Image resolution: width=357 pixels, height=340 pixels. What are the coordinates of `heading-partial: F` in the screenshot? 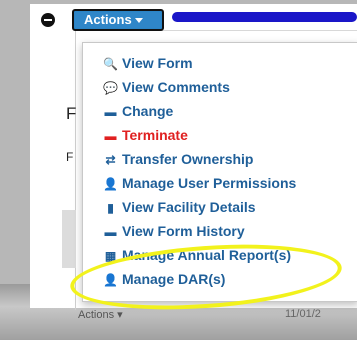 It's located at (71, 113).